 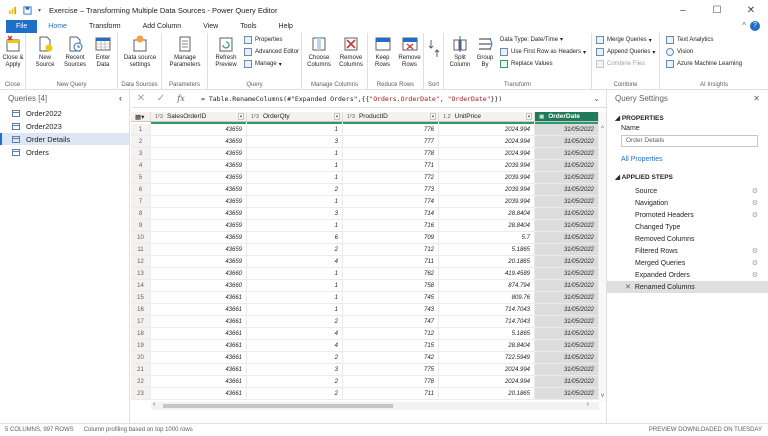 What do you see at coordinates (628, 287) in the screenshot?
I see `delete-step-icon: ✕` at bounding box center [628, 287].